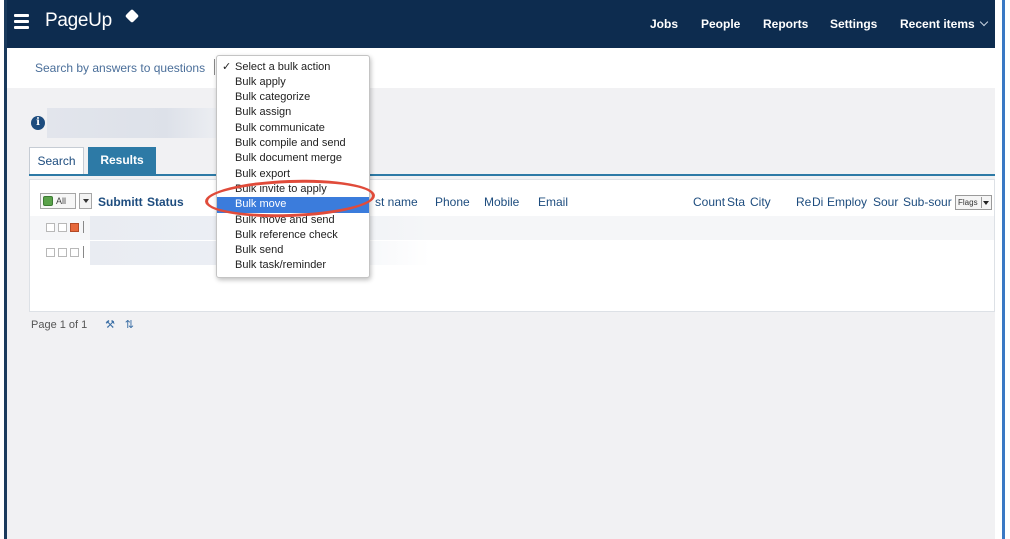 Image resolution: width=1010 pixels, height=539 pixels. I want to click on bulk-menu-item: Bulk send, so click(293, 251).